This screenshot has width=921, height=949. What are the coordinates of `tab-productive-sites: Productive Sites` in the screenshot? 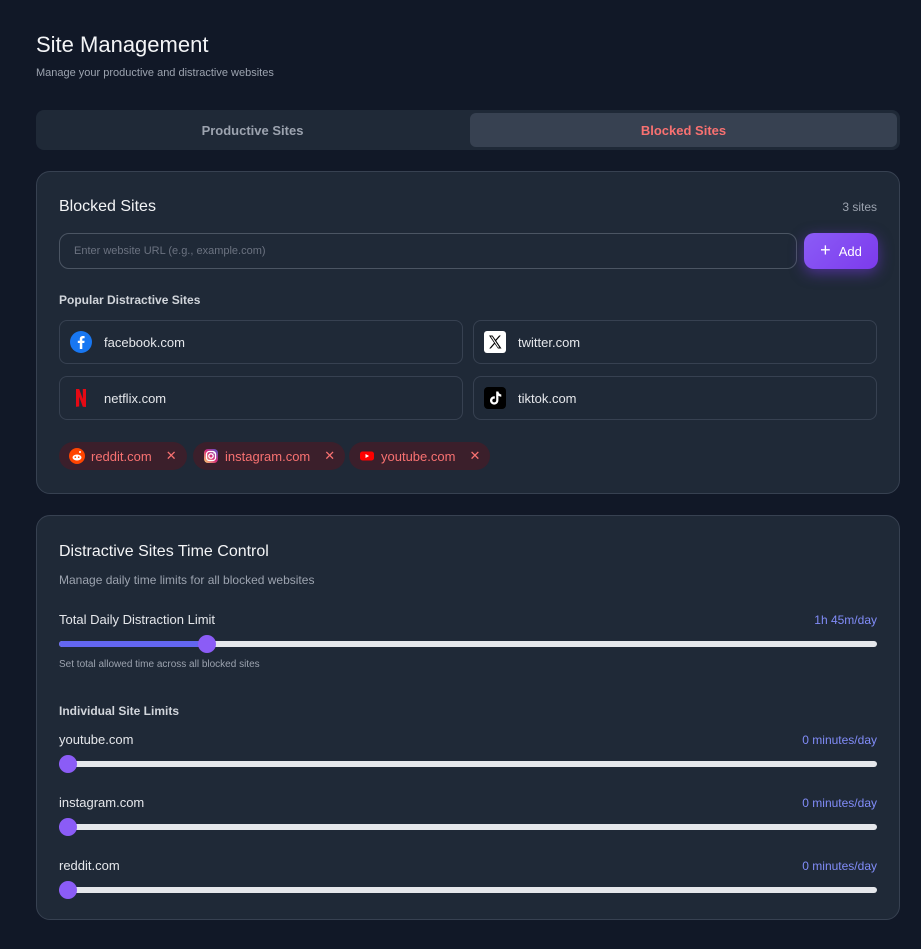 It's located at (252, 130).